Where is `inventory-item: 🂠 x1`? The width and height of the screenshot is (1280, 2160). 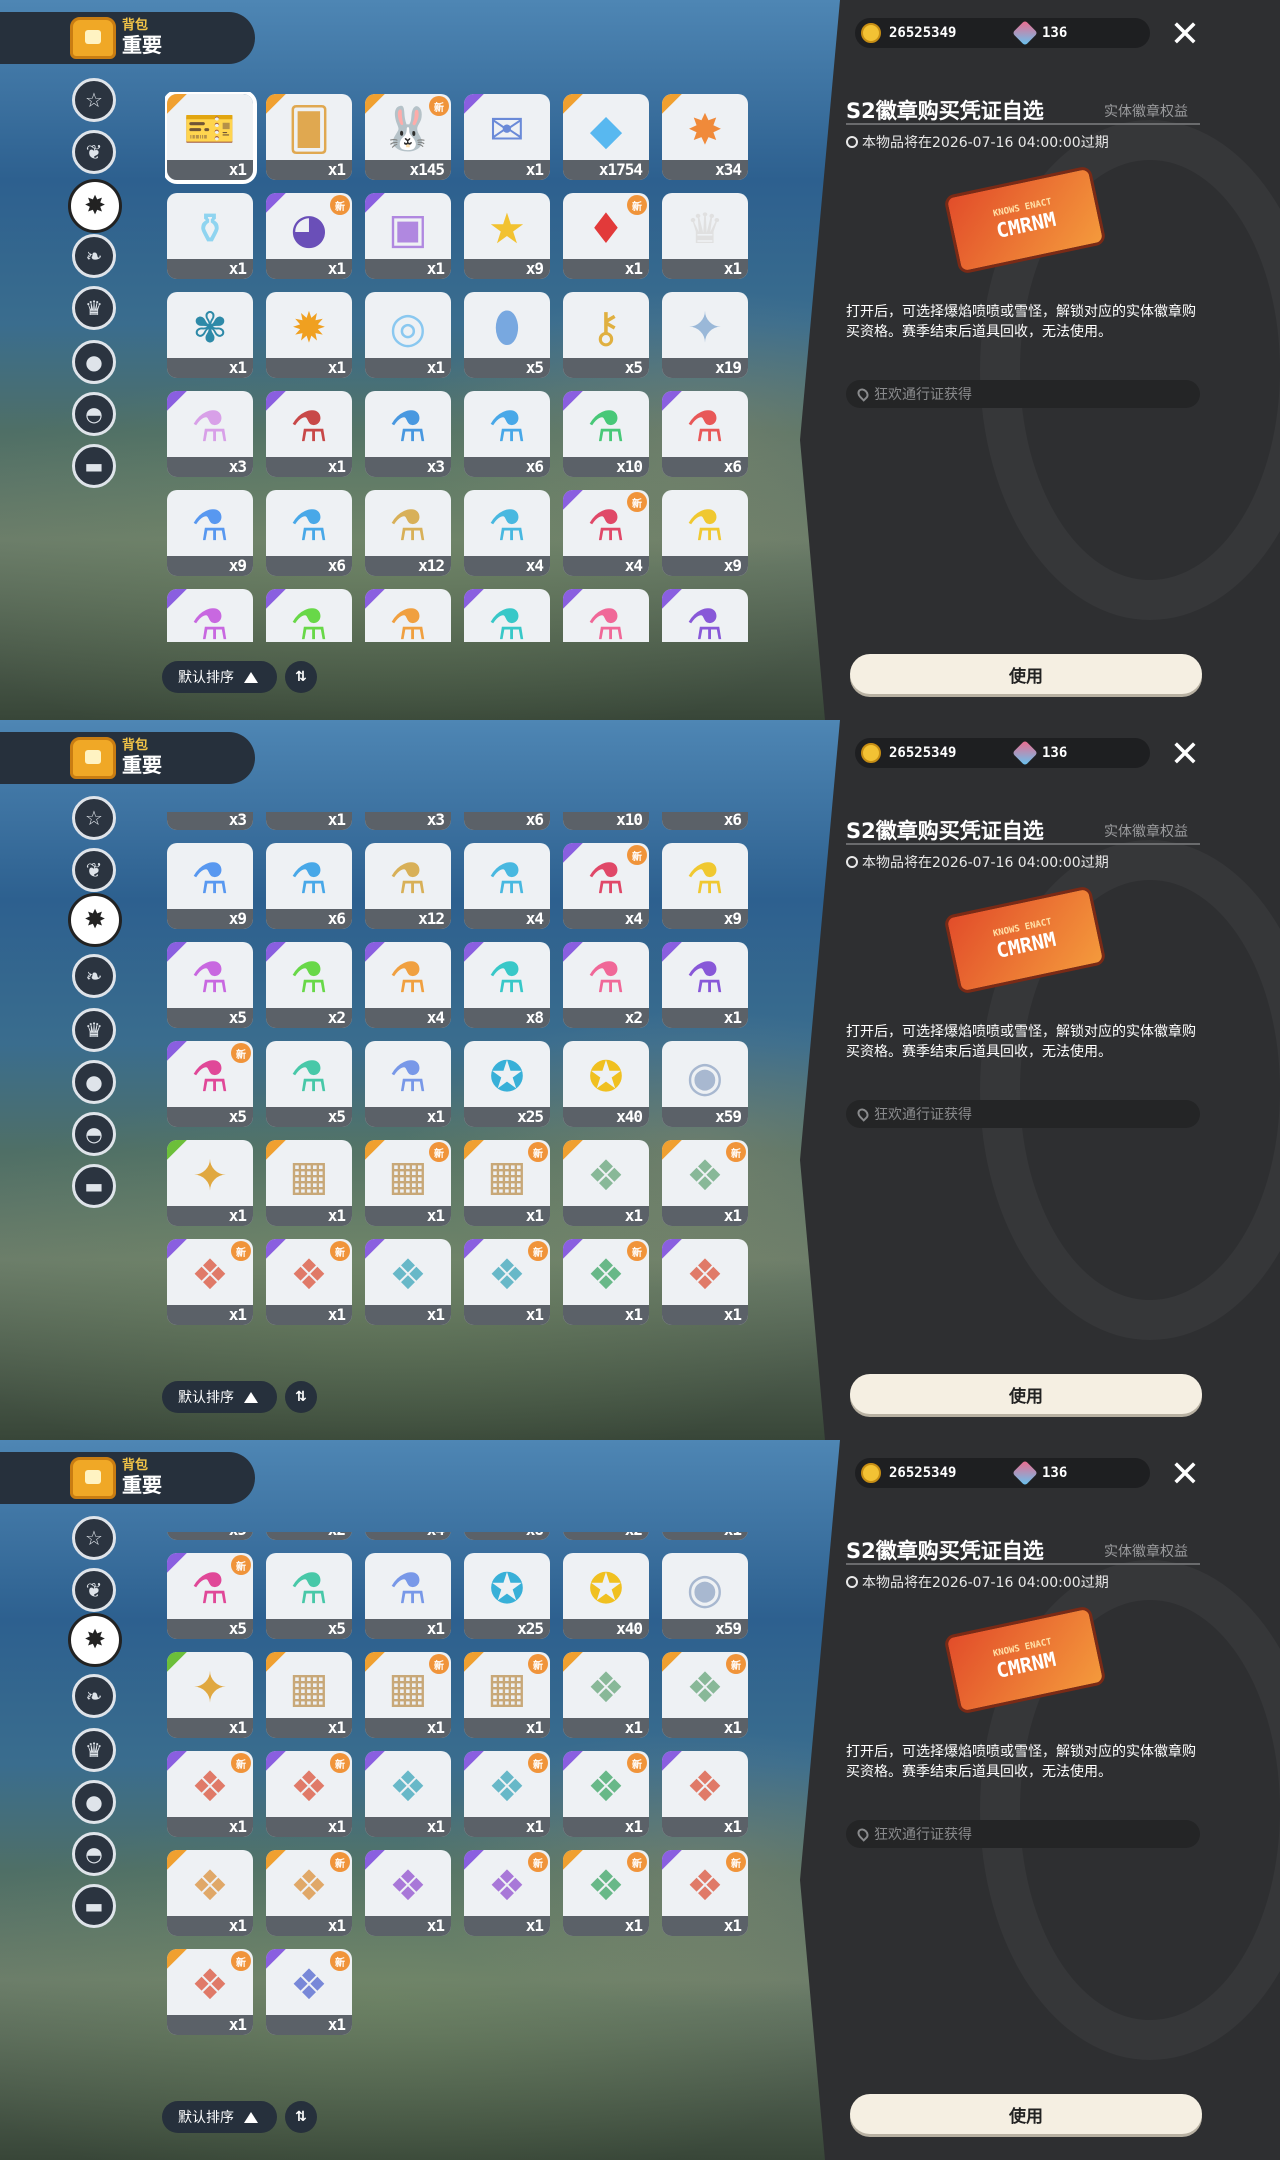
inventory-item: 🂠 x1 is located at coordinates (309, 137).